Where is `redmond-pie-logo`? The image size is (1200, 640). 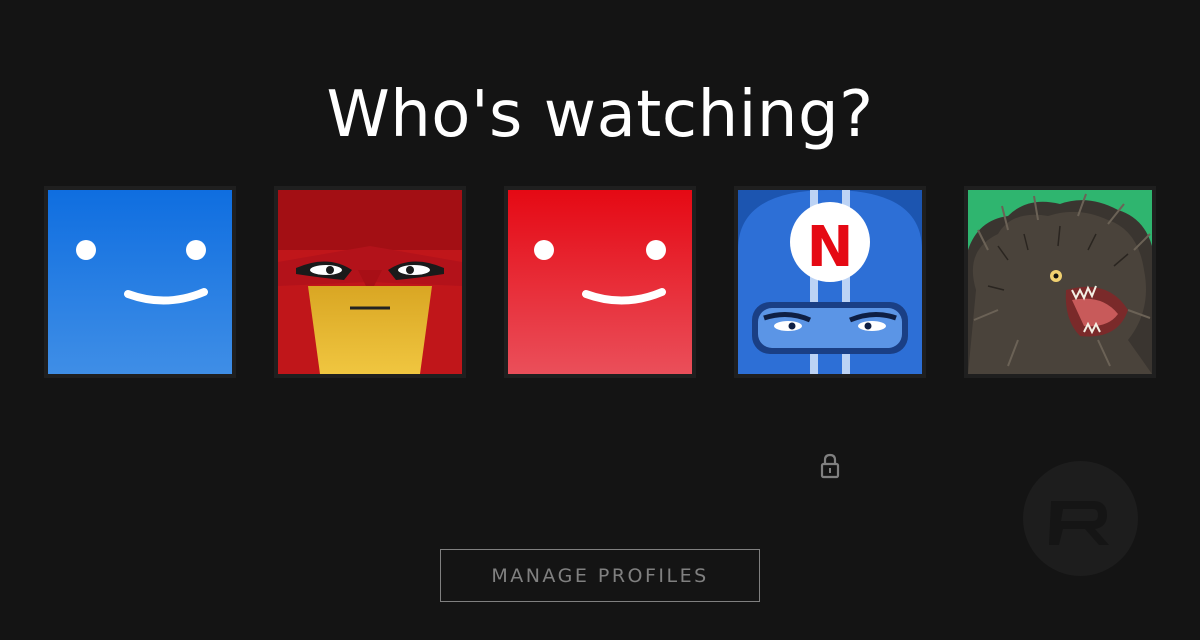 redmond-pie-logo is located at coordinates (1080, 518).